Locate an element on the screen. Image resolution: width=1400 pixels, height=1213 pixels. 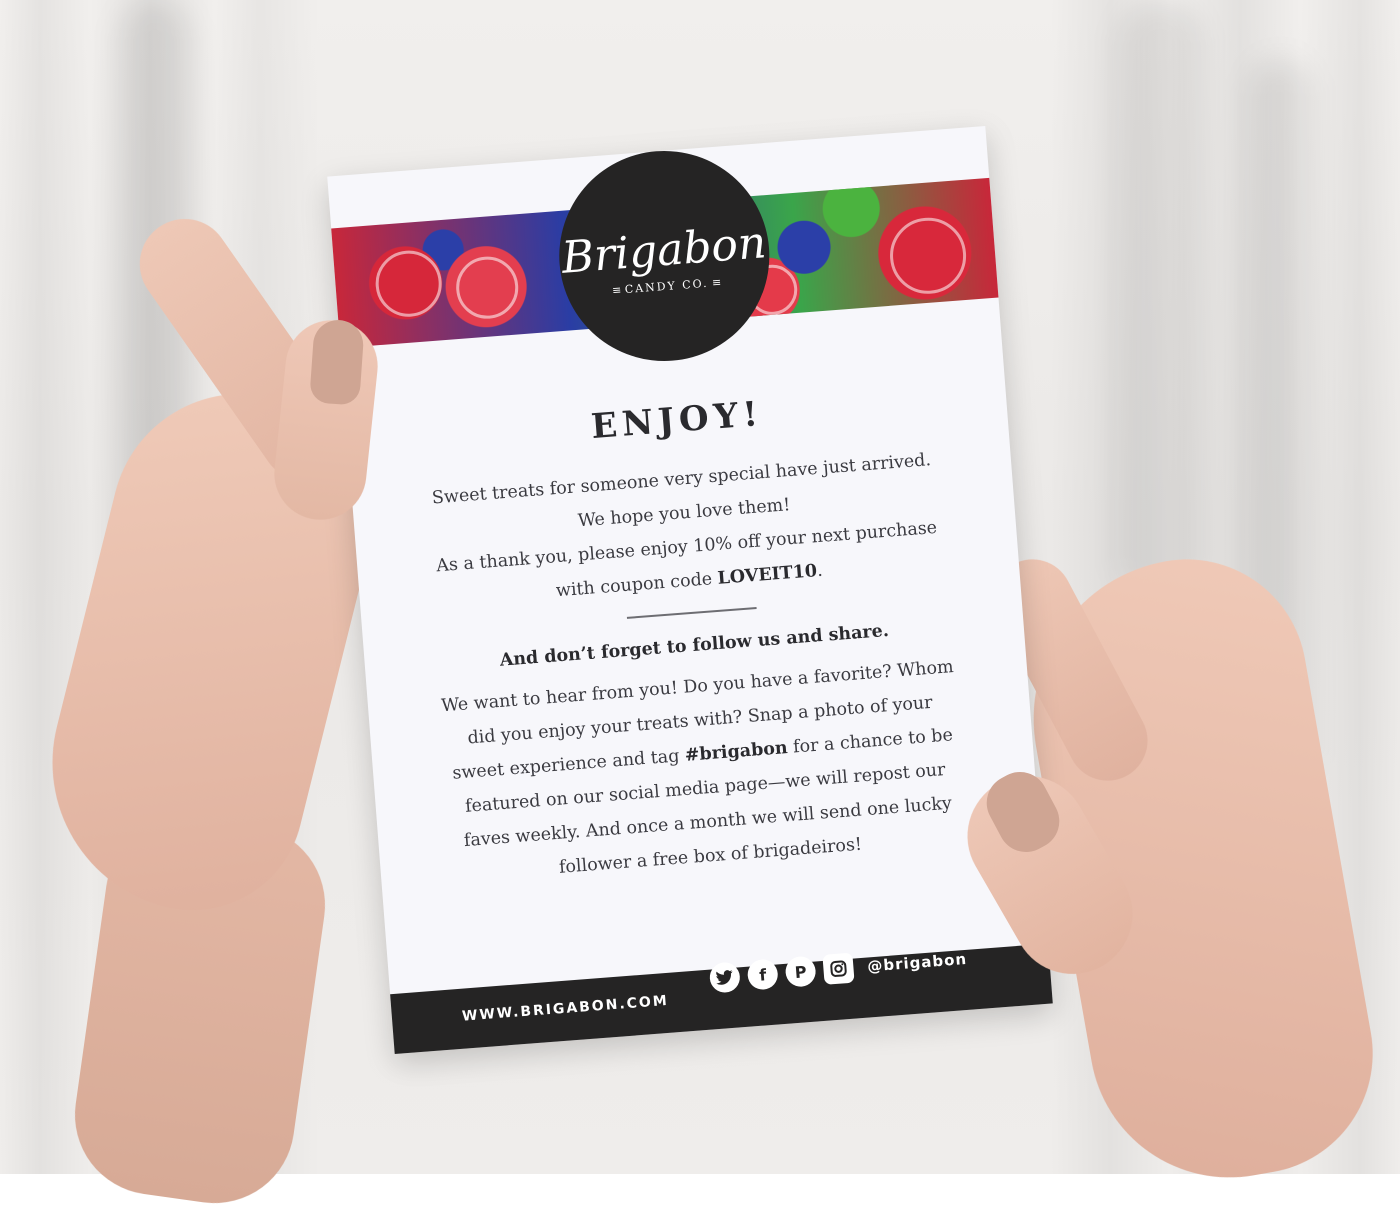
divider is located at coordinates (691, 612).